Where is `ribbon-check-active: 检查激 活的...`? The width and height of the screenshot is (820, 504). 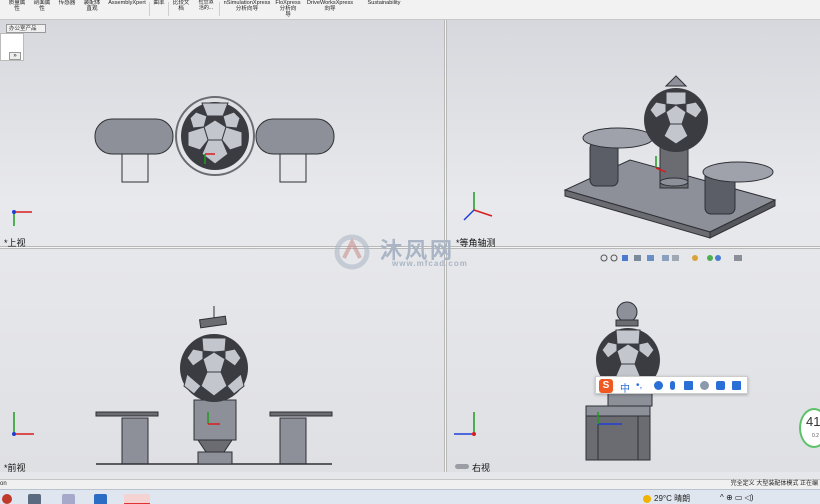
ribbon-check-active: 检查激 活的... is located at coordinates (206, 5).